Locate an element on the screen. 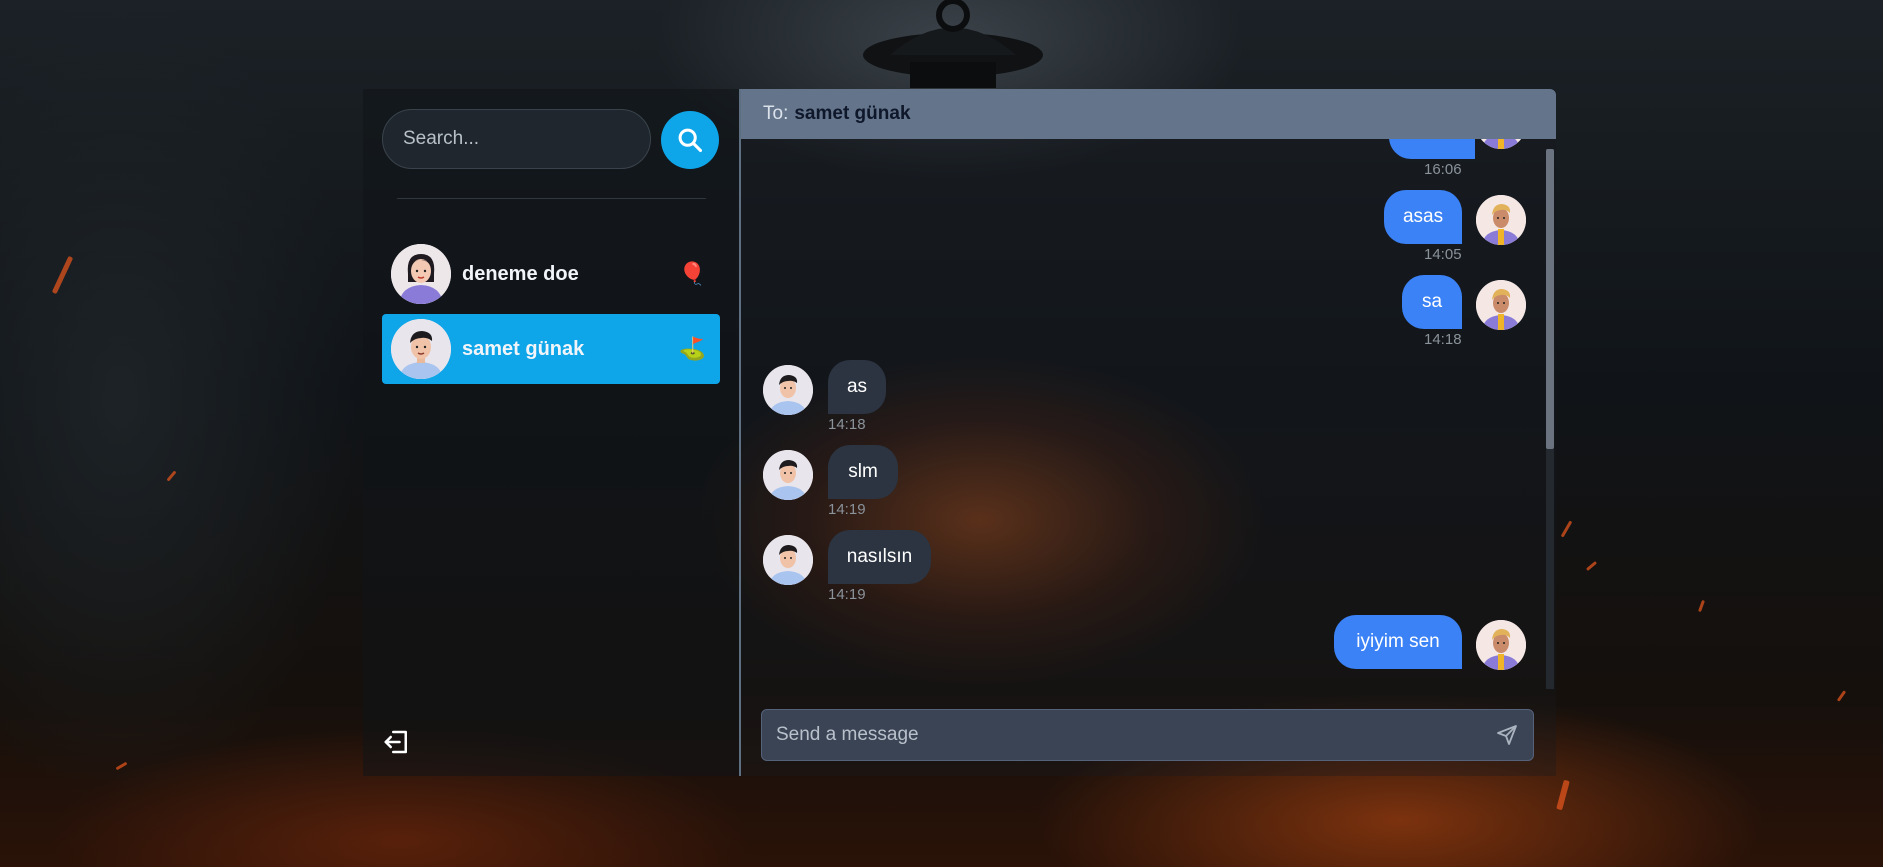 The height and width of the screenshot is (867, 1883). balloon-icon: 🎈 is located at coordinates (692, 273).